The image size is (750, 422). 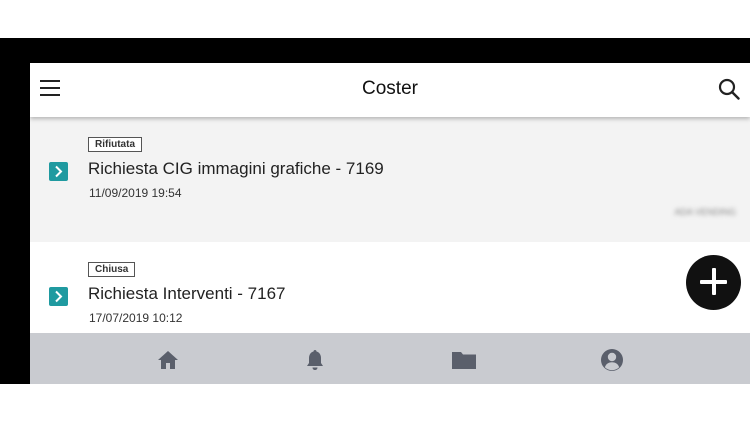 What do you see at coordinates (705, 212) in the screenshot?
I see `company-name: ADA VENDING` at bounding box center [705, 212].